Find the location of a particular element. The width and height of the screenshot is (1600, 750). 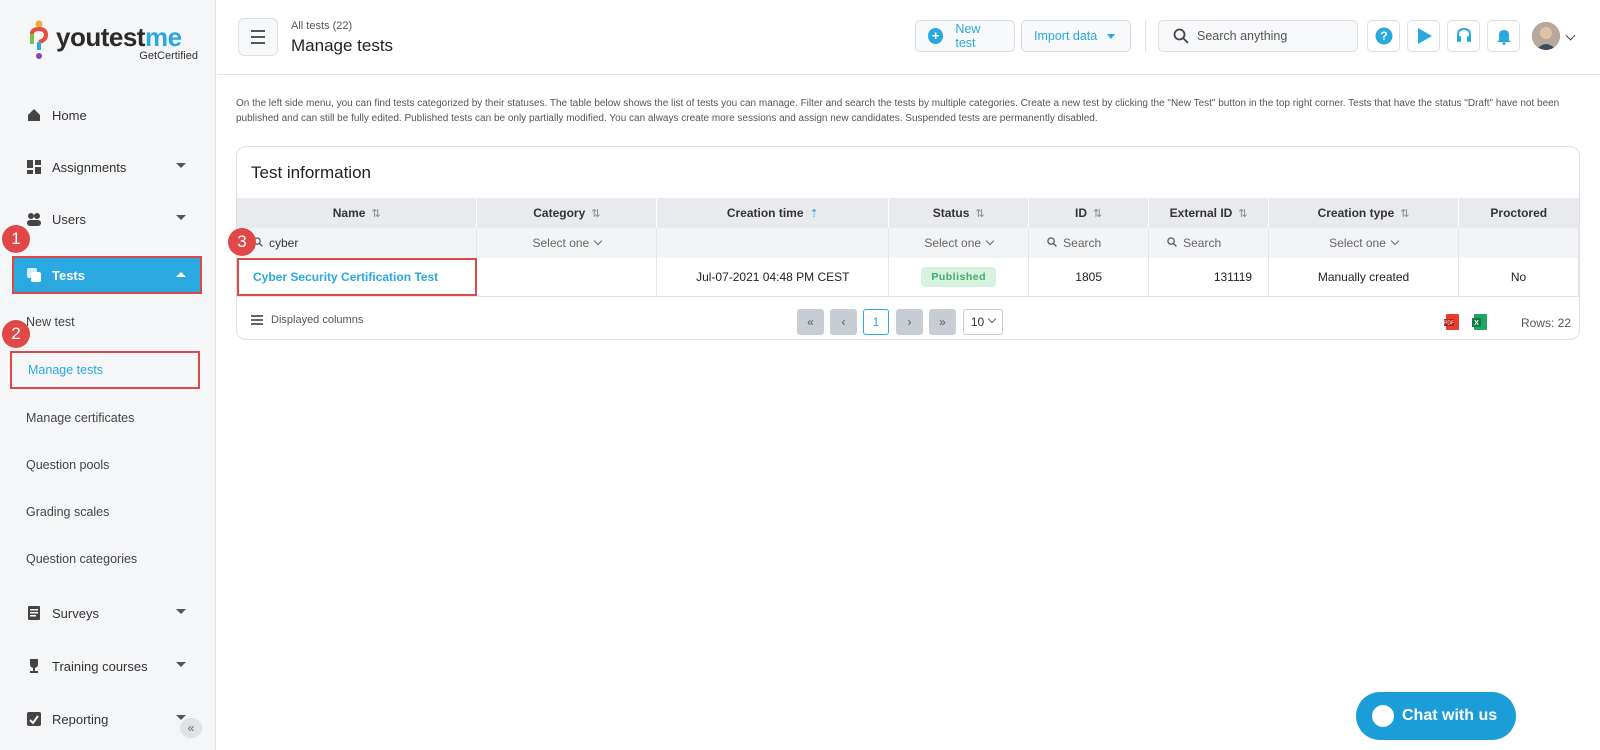

search-placeholder: Search anything is located at coordinates (1242, 36).